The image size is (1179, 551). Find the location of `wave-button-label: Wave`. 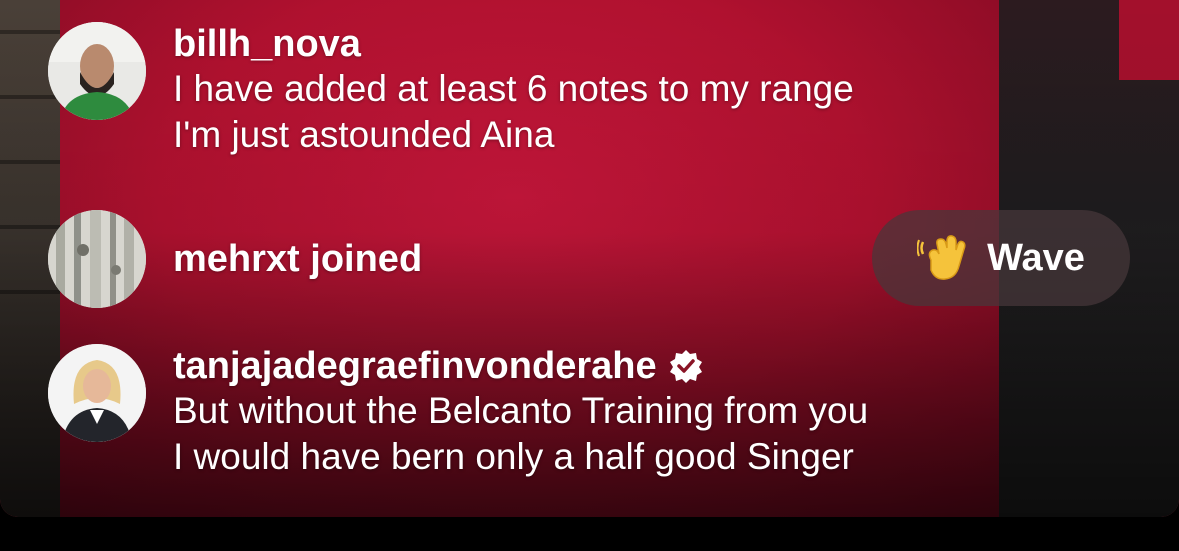

wave-button-label: Wave is located at coordinates (1036, 257).